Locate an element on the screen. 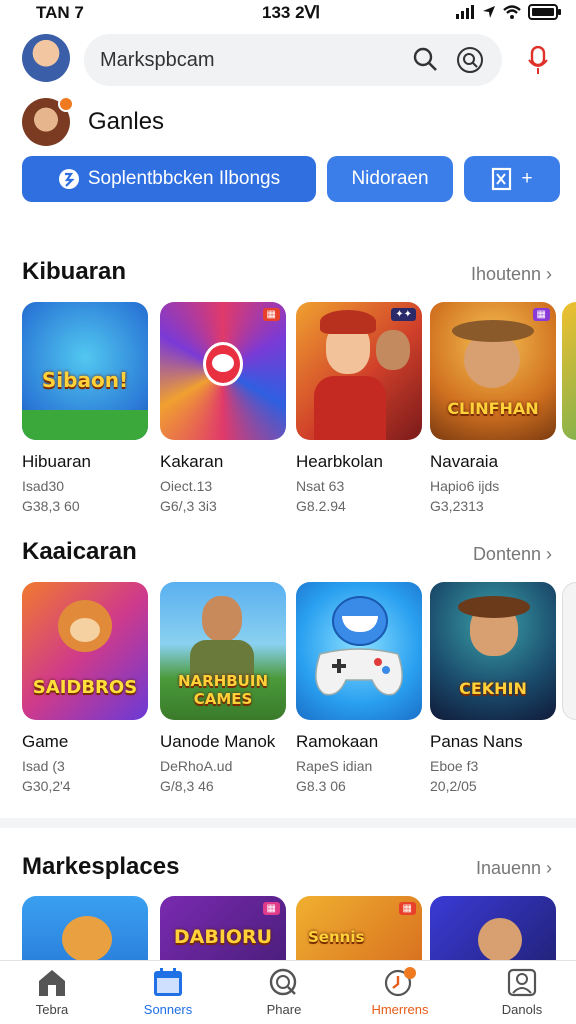  gift-icon is located at coordinates (68, 179).